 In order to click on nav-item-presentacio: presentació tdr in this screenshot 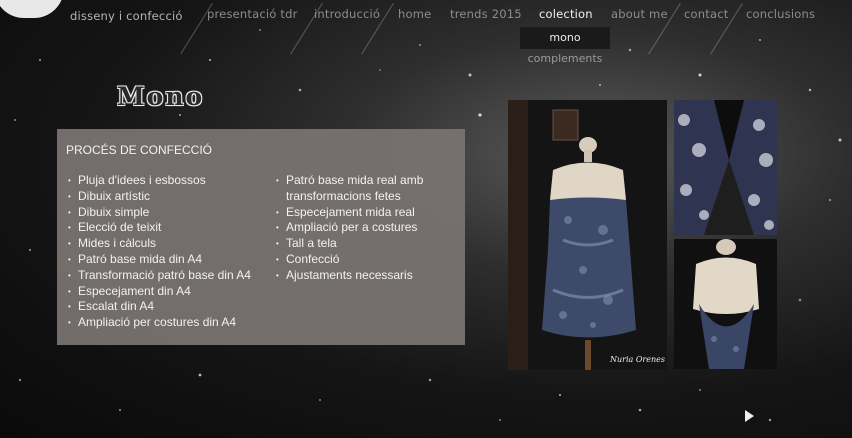, I will do `click(252, 14)`.